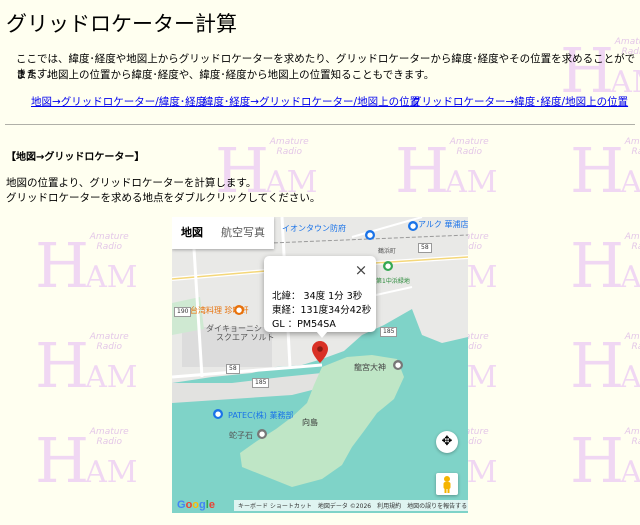  Describe the element at coordinates (304, 324) in the screenshot. I see `info-grid-locator: GL ：PM54SA` at that location.